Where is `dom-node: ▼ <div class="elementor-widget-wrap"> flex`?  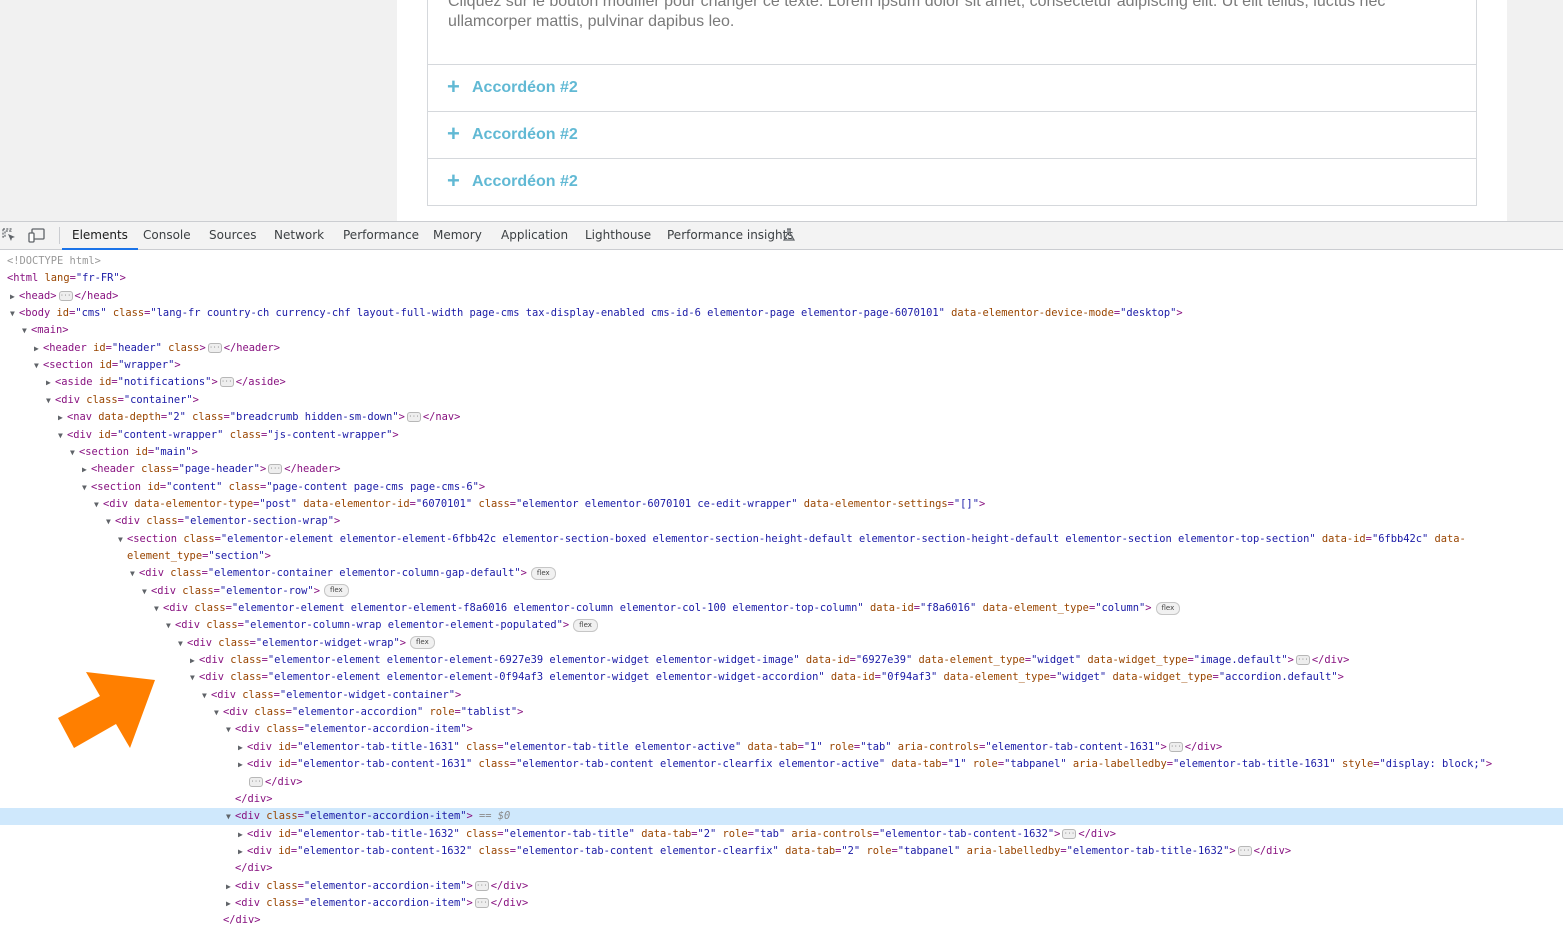 dom-node: ▼ <div class="elementor-widget-wrap"> flex is located at coordinates (781, 643).